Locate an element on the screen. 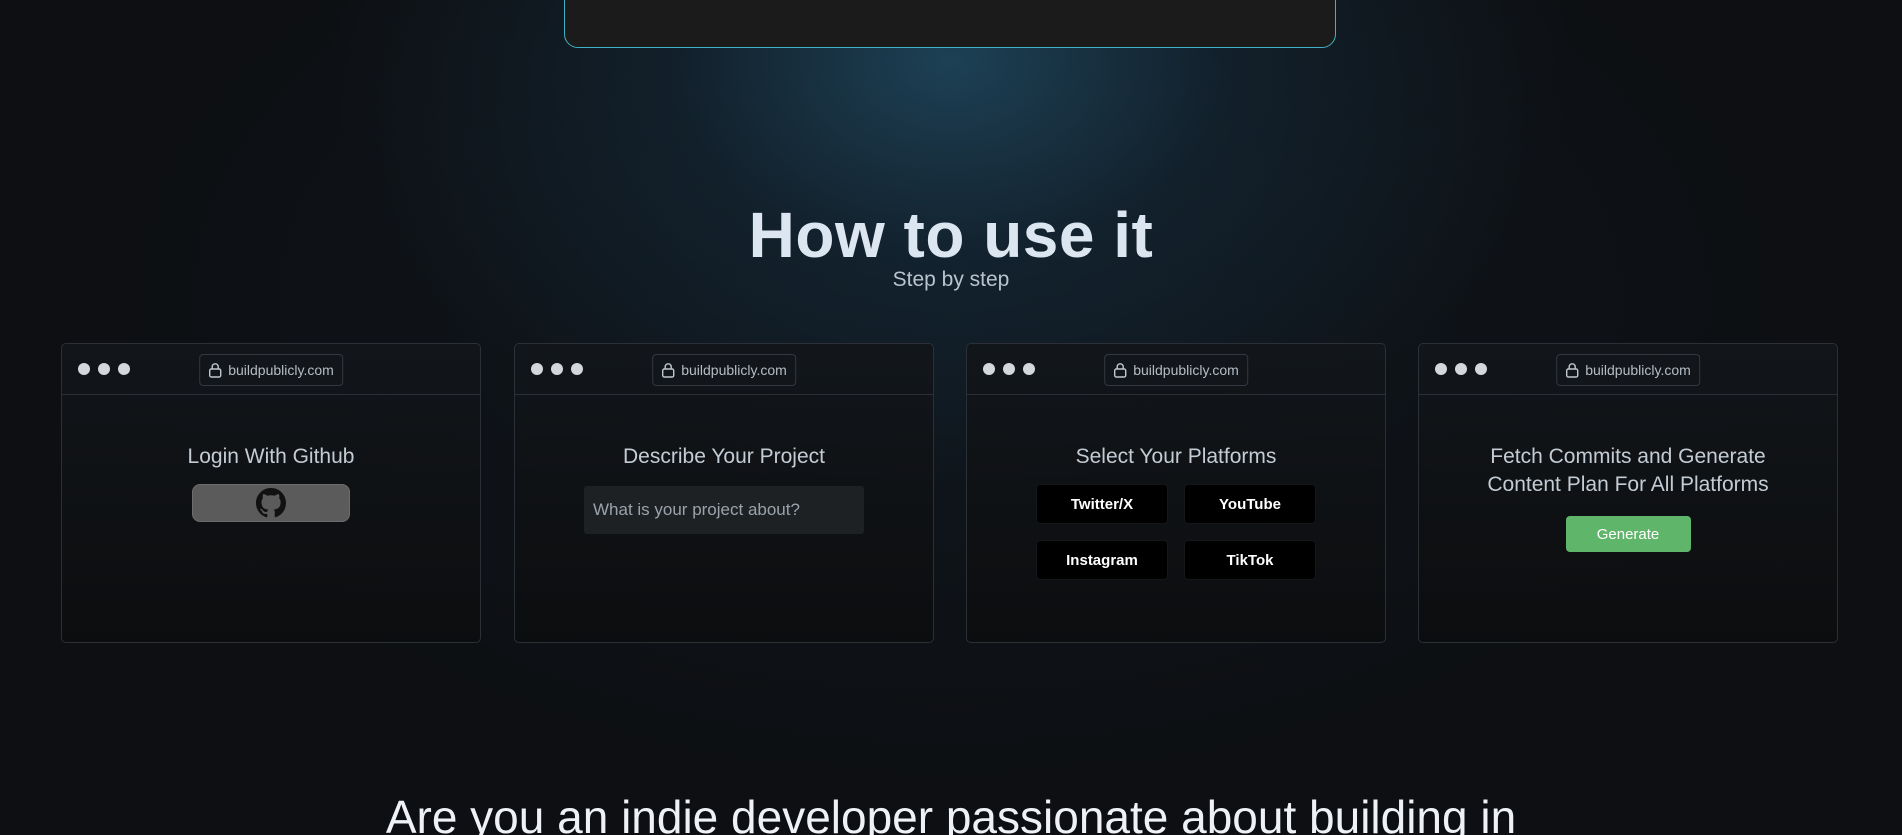  step-card-describe: buildpublicly.com Describe Your Project is located at coordinates (724, 493).